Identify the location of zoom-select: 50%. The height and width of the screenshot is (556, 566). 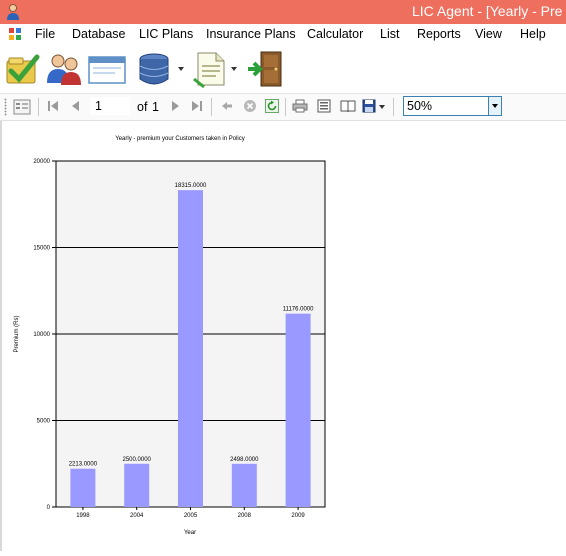
(452, 106).